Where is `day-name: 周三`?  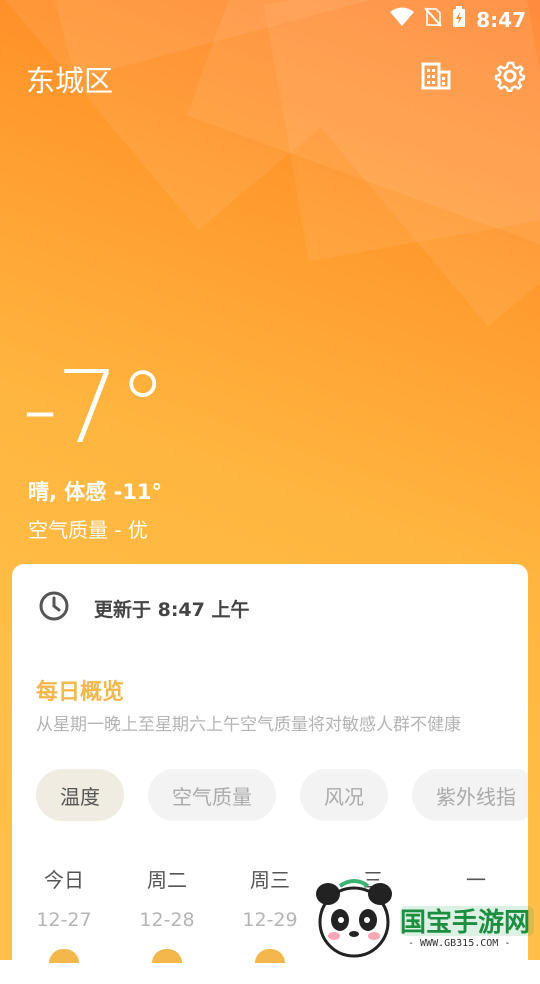 day-name: 周三 is located at coordinates (270, 880).